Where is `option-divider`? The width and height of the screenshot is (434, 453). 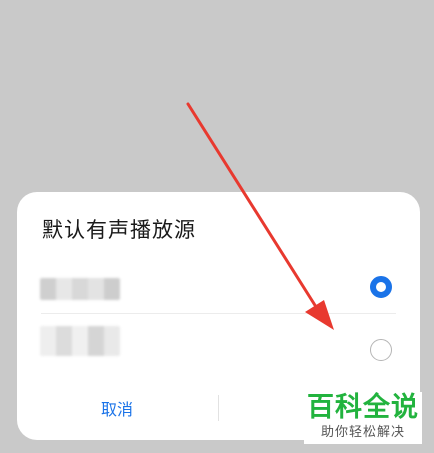
option-divider is located at coordinates (218, 313).